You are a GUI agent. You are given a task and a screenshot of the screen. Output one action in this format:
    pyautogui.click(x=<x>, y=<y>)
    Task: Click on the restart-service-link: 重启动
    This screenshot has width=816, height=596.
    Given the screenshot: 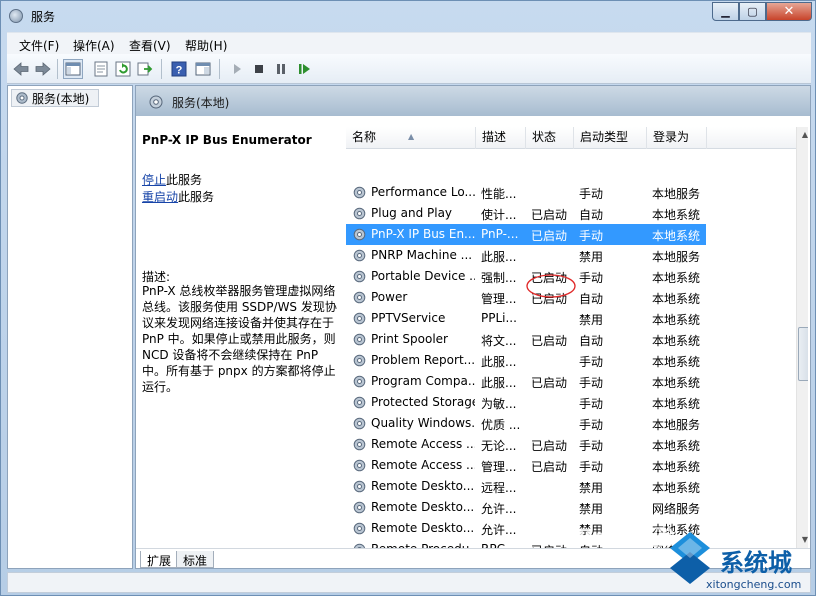 What is the action you would take?
    pyautogui.click(x=160, y=197)
    